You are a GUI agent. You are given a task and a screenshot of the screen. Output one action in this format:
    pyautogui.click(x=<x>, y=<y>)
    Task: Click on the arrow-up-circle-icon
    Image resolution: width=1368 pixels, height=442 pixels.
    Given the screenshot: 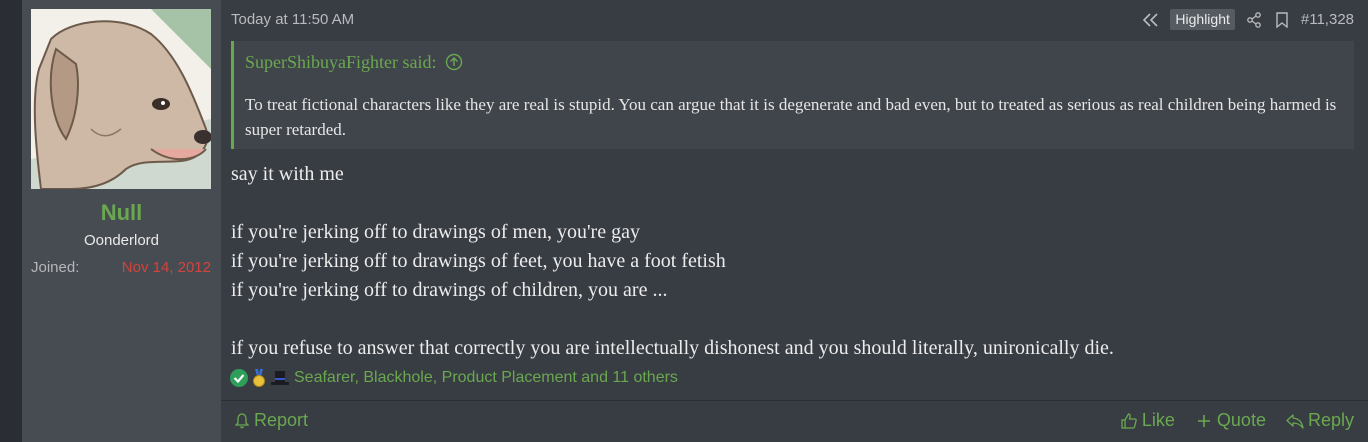 What is the action you would take?
    pyautogui.click(x=454, y=62)
    